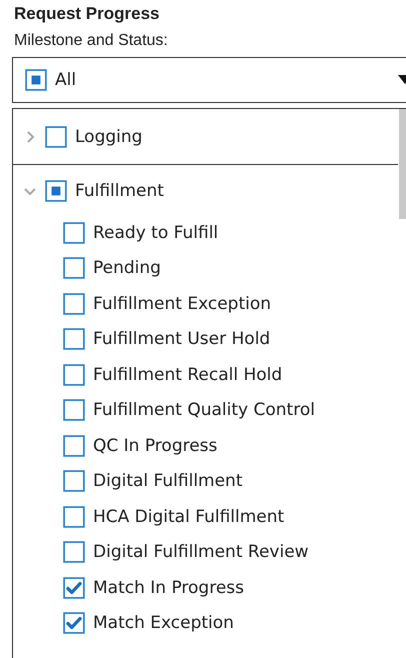  What do you see at coordinates (91, 41) in the screenshot?
I see `field-label: Milestone and Status:` at bounding box center [91, 41].